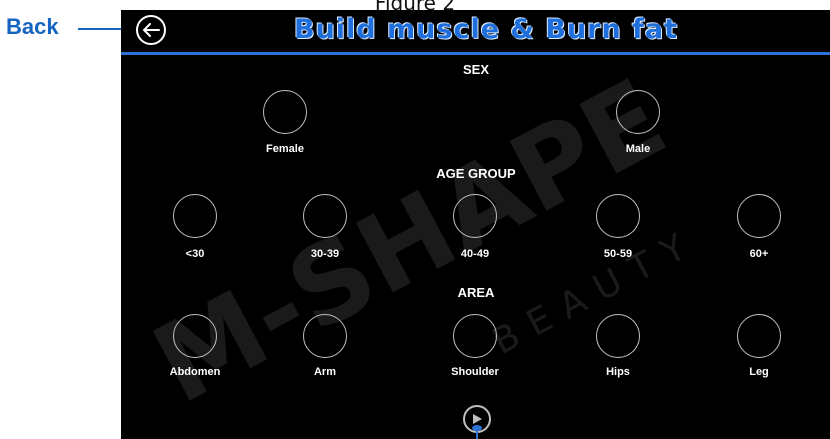 The height and width of the screenshot is (439, 830). Describe the element at coordinates (475, 372) in the screenshot. I see `area-option-shoulder-label: Shoulder` at that location.